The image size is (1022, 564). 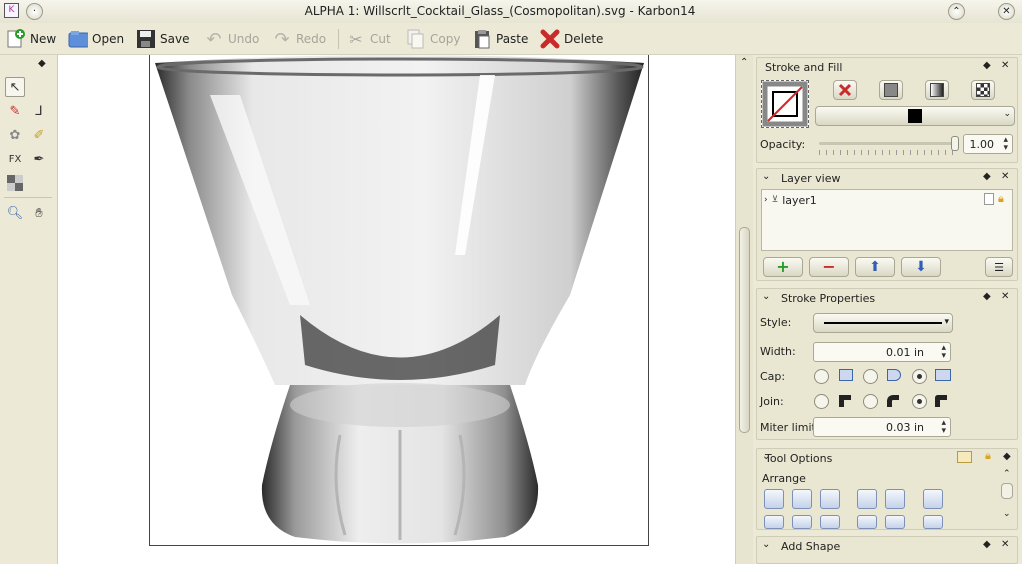 I want to click on solid-fill-button, so click(x=891, y=90).